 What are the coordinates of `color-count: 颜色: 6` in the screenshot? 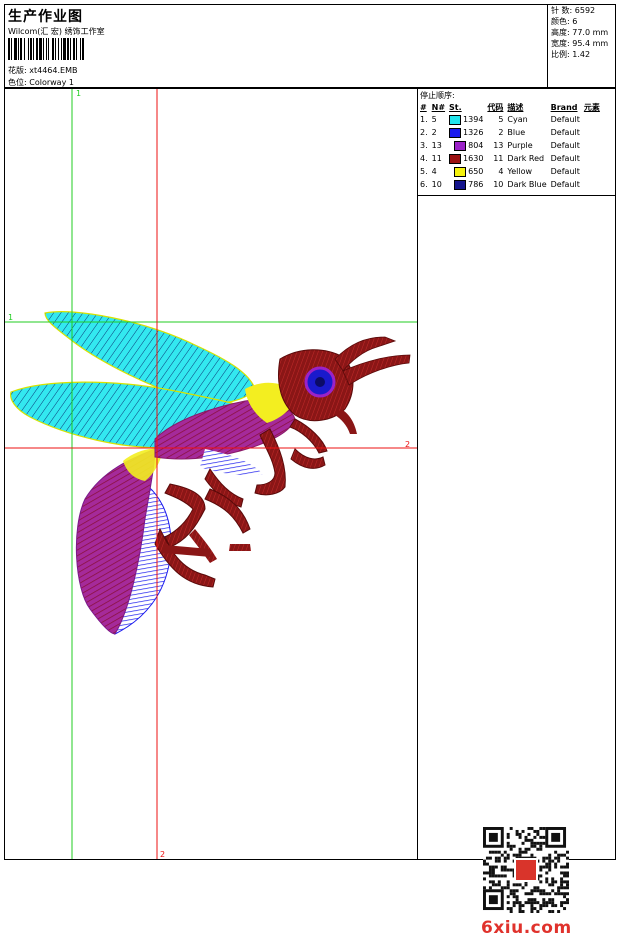 It's located at (564, 21).